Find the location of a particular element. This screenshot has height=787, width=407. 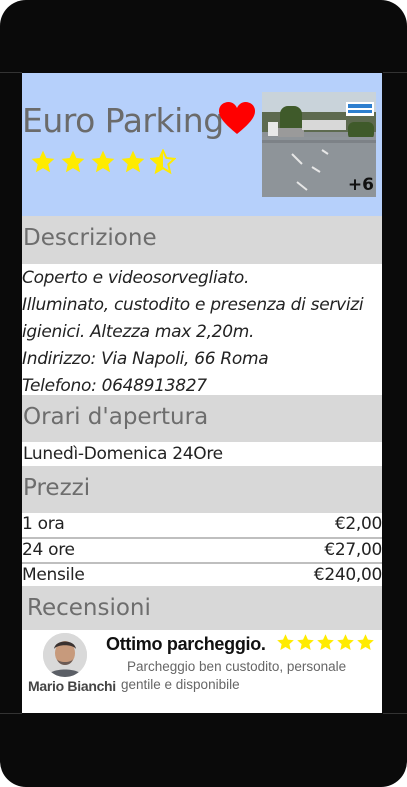

price-row: 1 ora €2,00 is located at coordinates (202, 525).